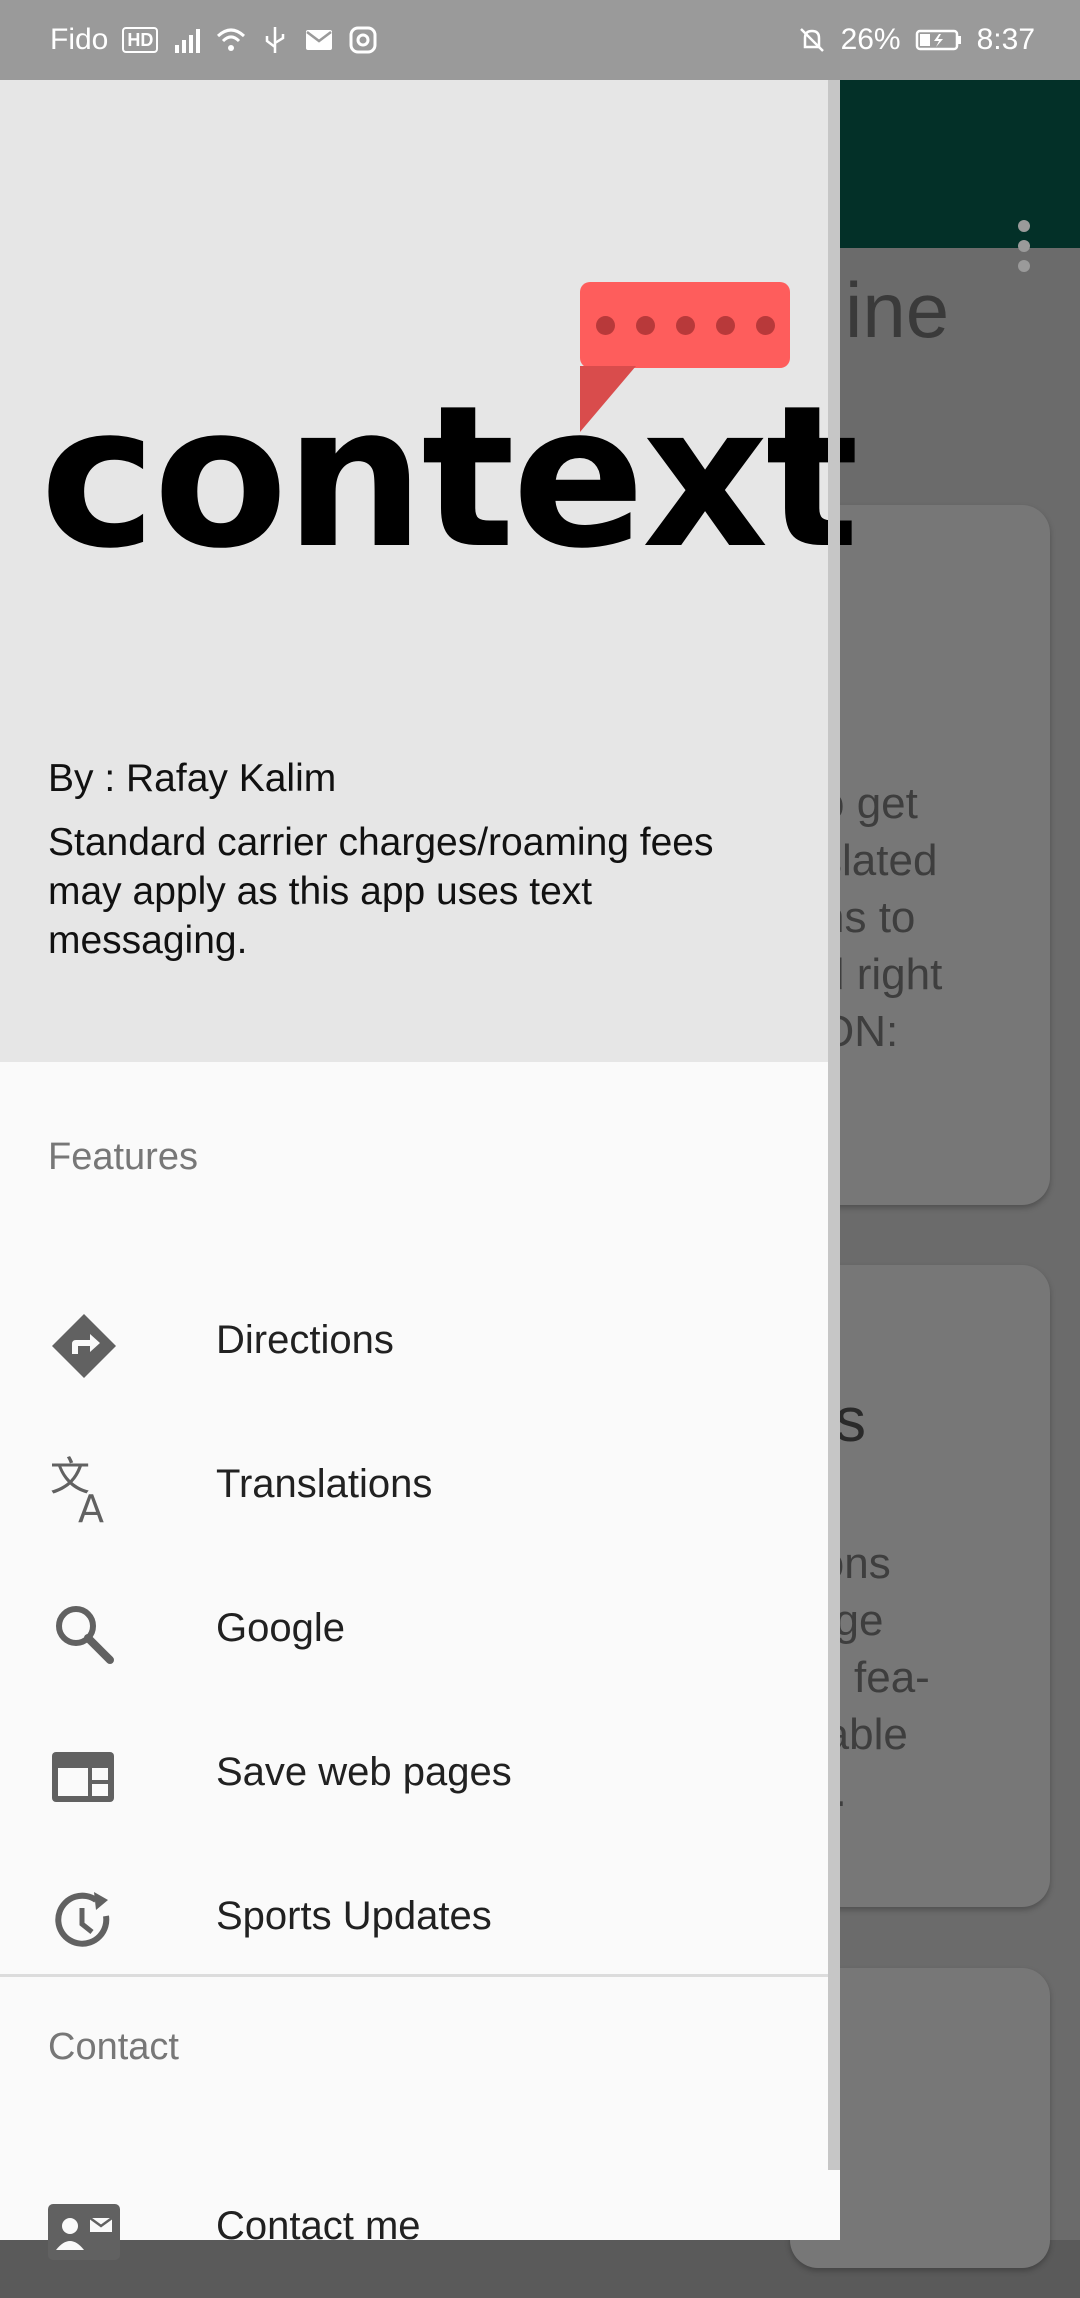 This screenshot has height=2298, width=1080. Describe the element at coordinates (1005, 39) in the screenshot. I see `clock-time: 8:37` at that location.